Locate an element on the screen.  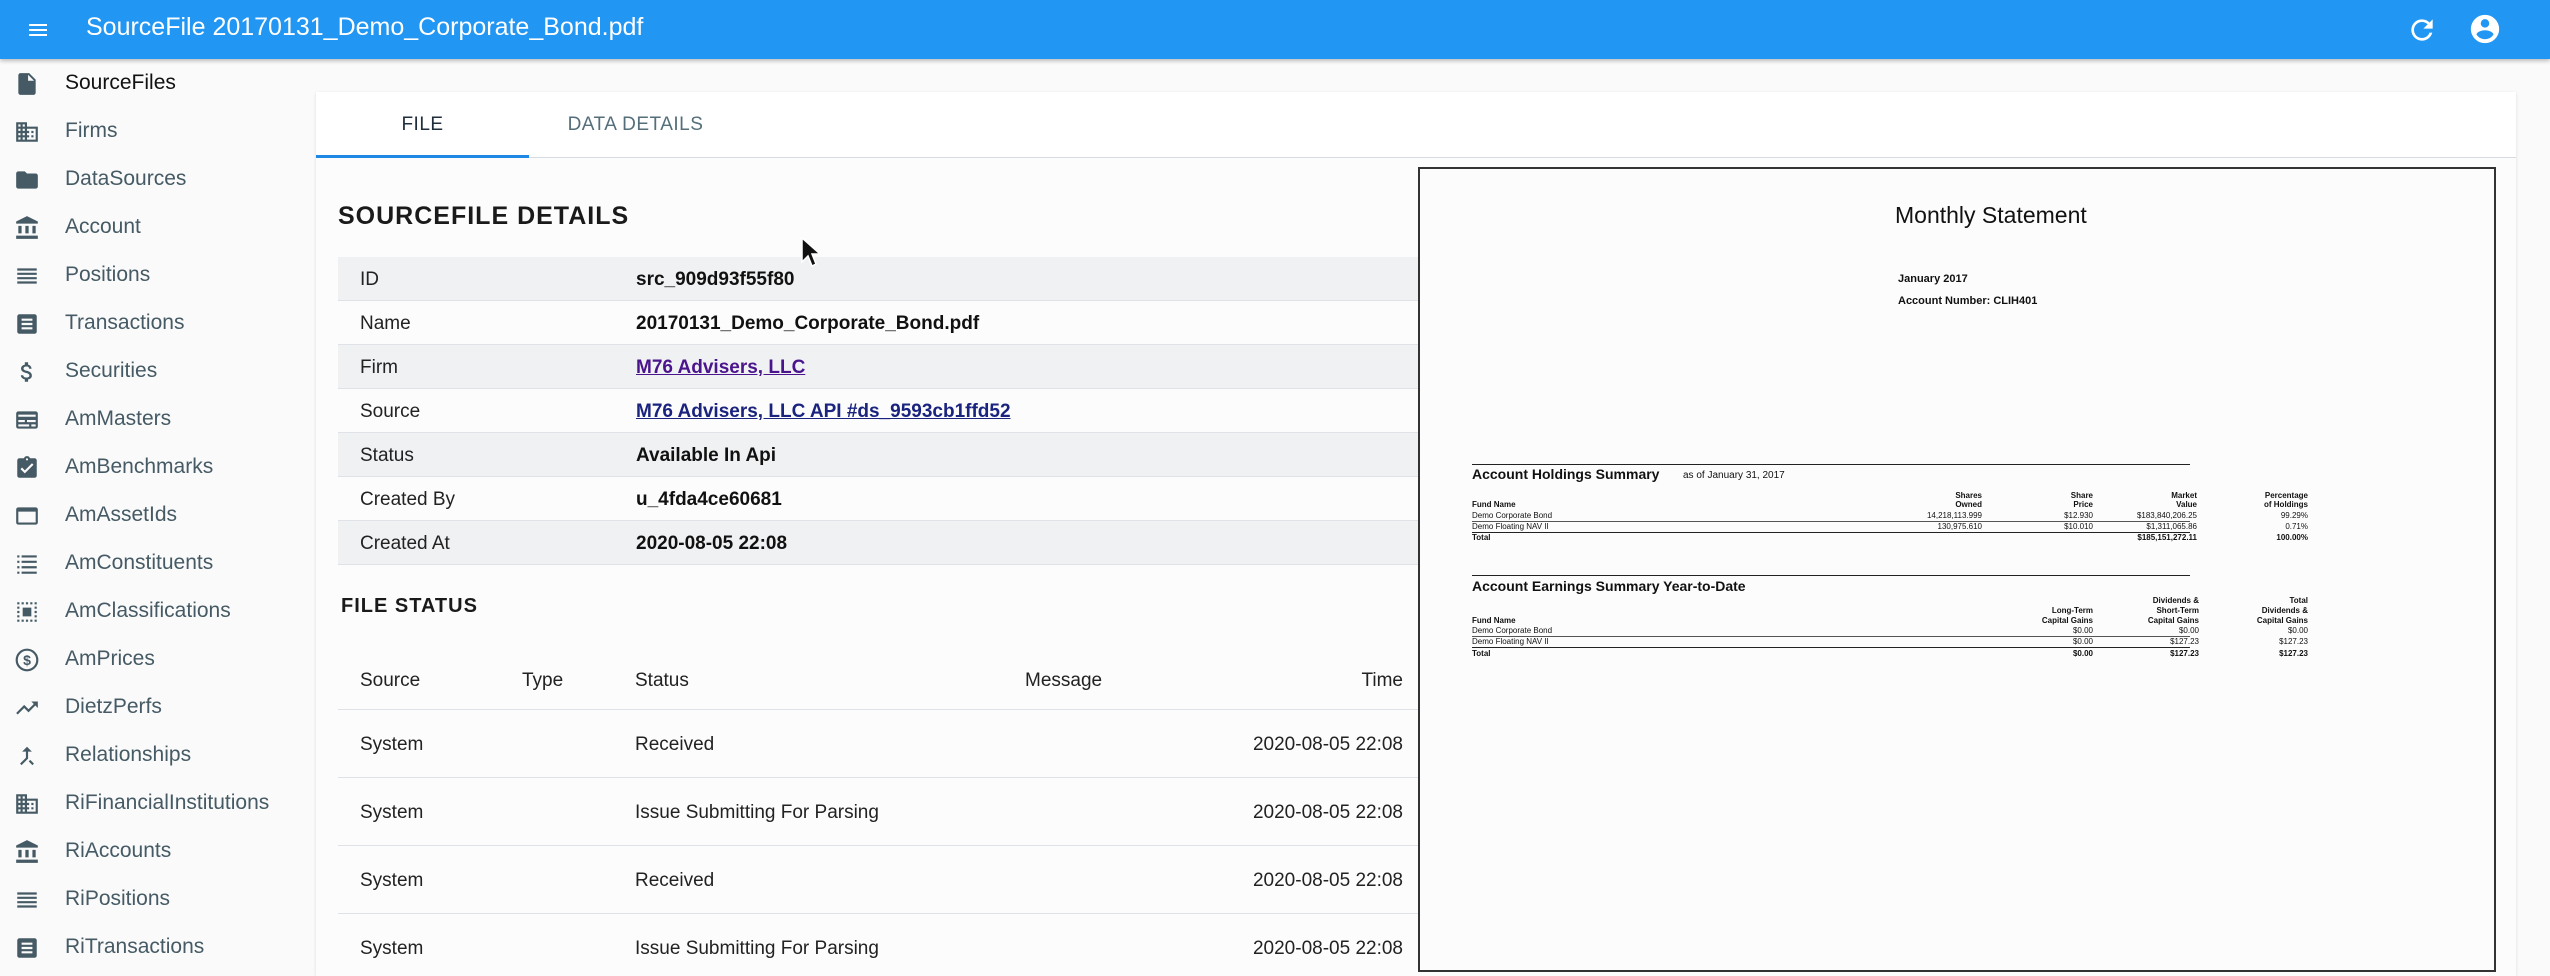
holdings-header: Market is located at coordinates (2184, 495).